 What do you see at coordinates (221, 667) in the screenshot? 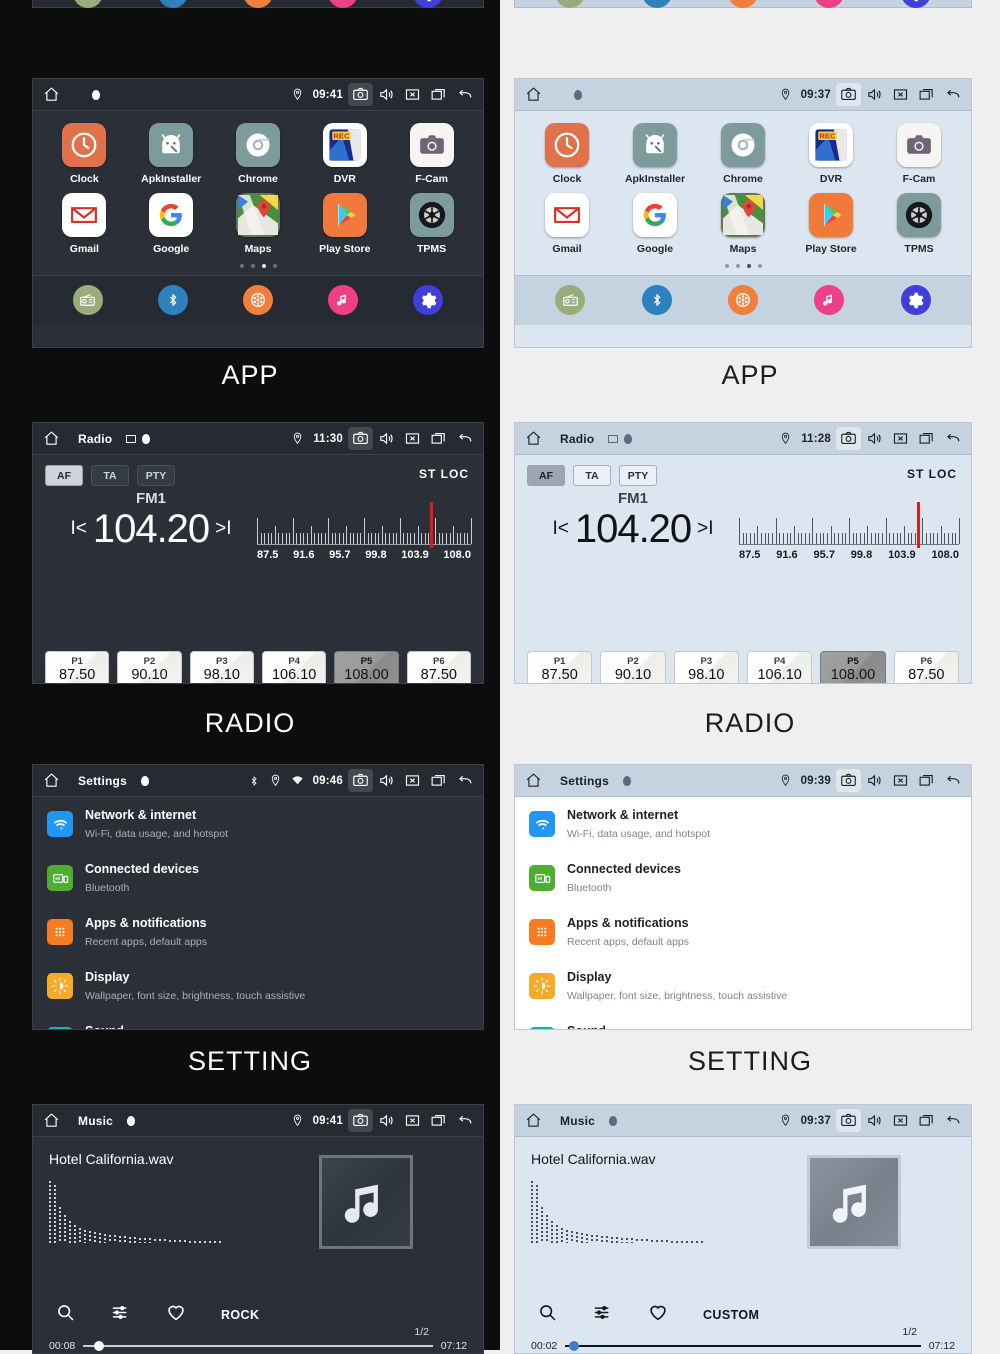
I see `preset-button: P3 98.10` at bounding box center [221, 667].